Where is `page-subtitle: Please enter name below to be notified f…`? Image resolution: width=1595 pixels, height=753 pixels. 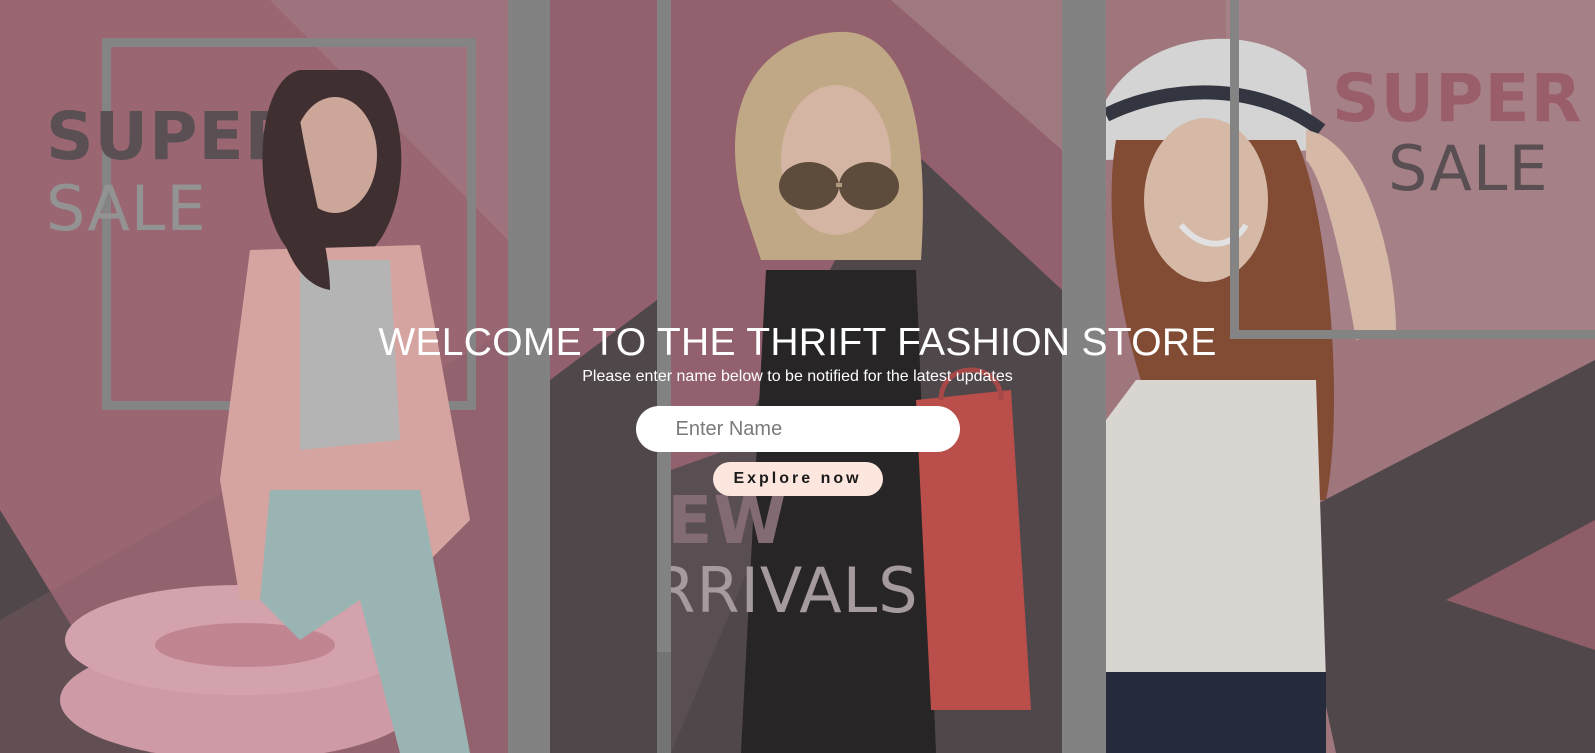
page-subtitle: Please enter name below to be notified f… is located at coordinates (797, 376).